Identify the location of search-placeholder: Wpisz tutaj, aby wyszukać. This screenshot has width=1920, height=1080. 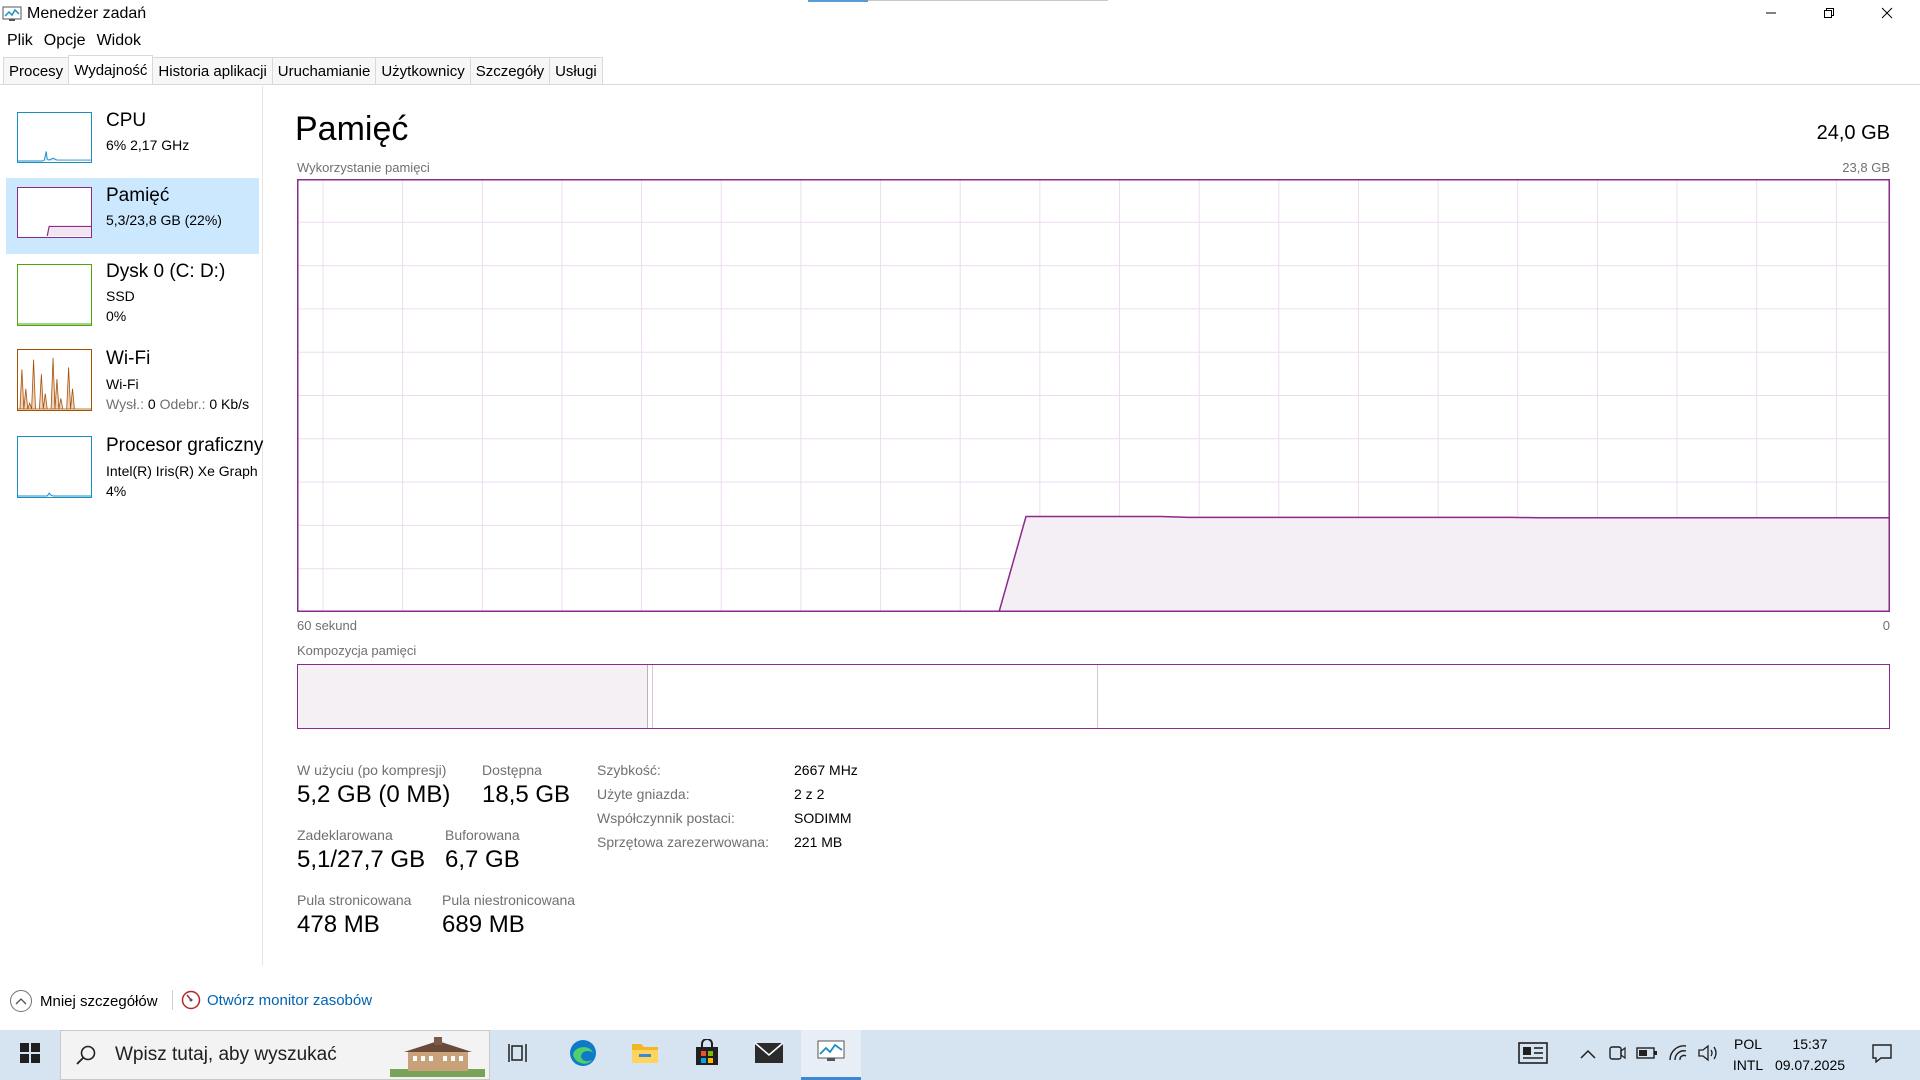
(226, 1054).